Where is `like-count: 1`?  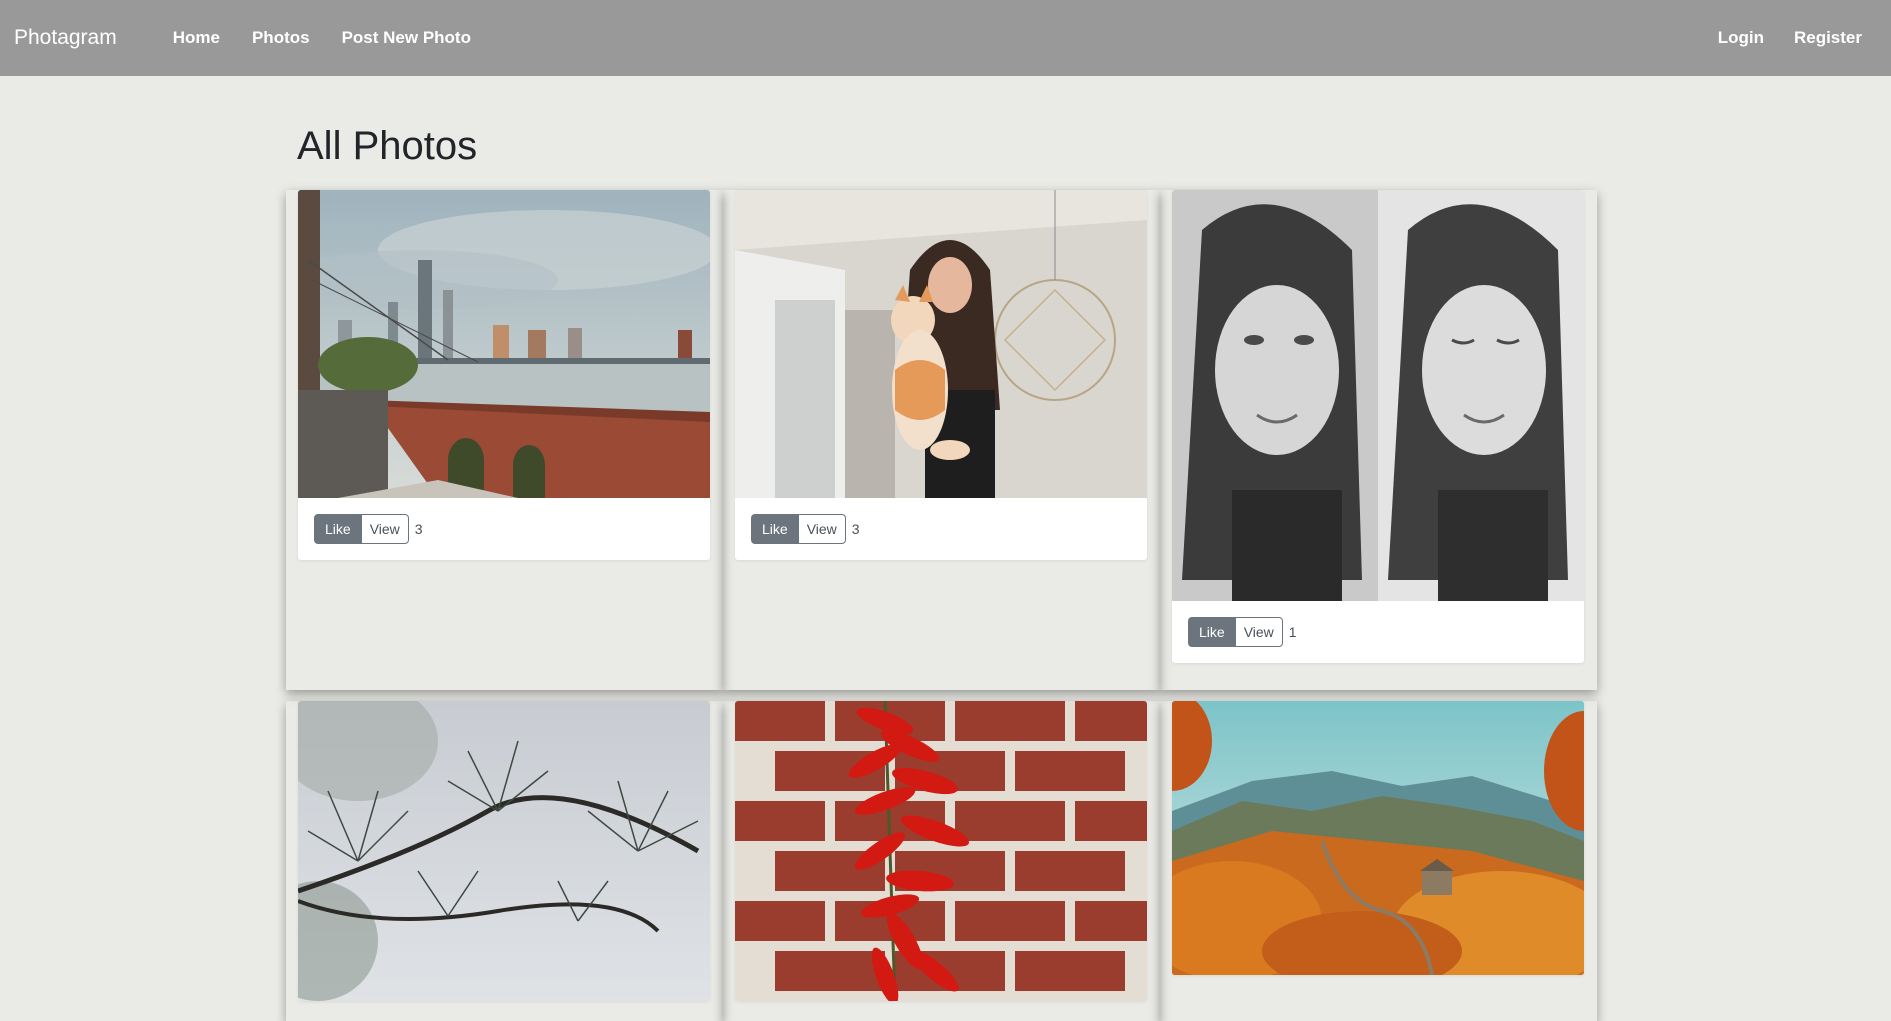 like-count: 1 is located at coordinates (1292, 632).